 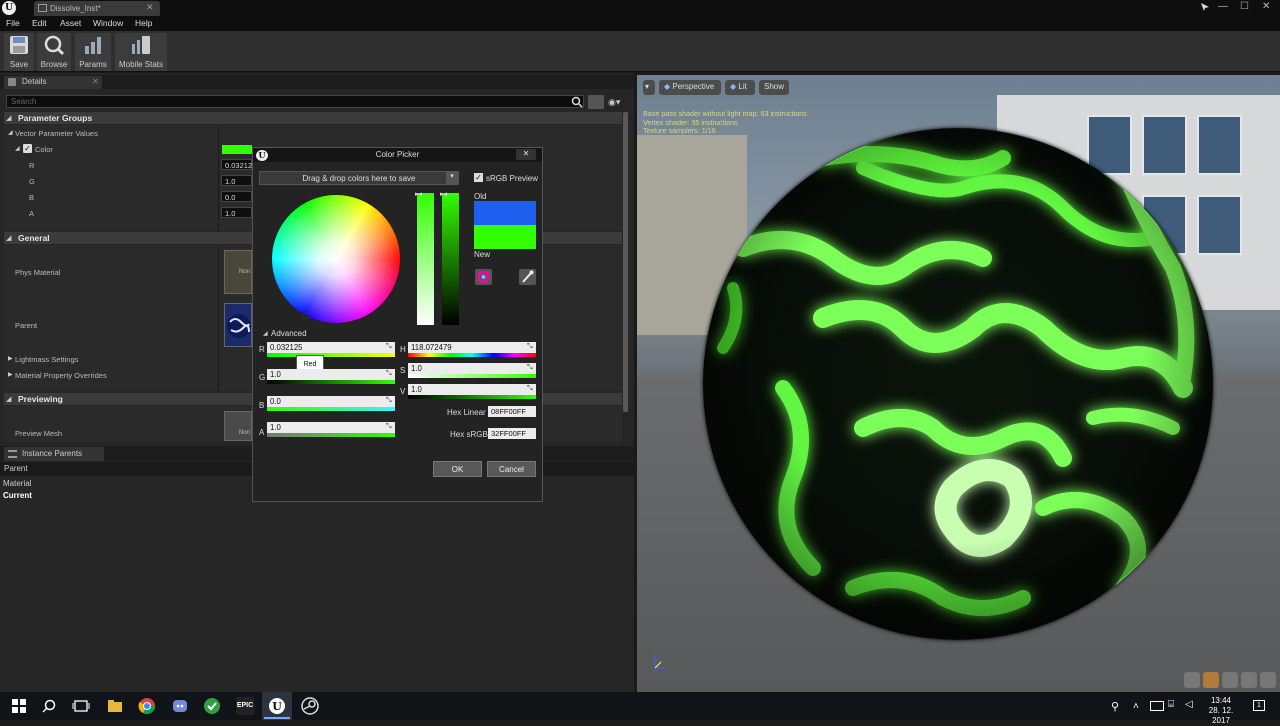 I want to click on volume-icon: ◁, so click(x=1189, y=704).